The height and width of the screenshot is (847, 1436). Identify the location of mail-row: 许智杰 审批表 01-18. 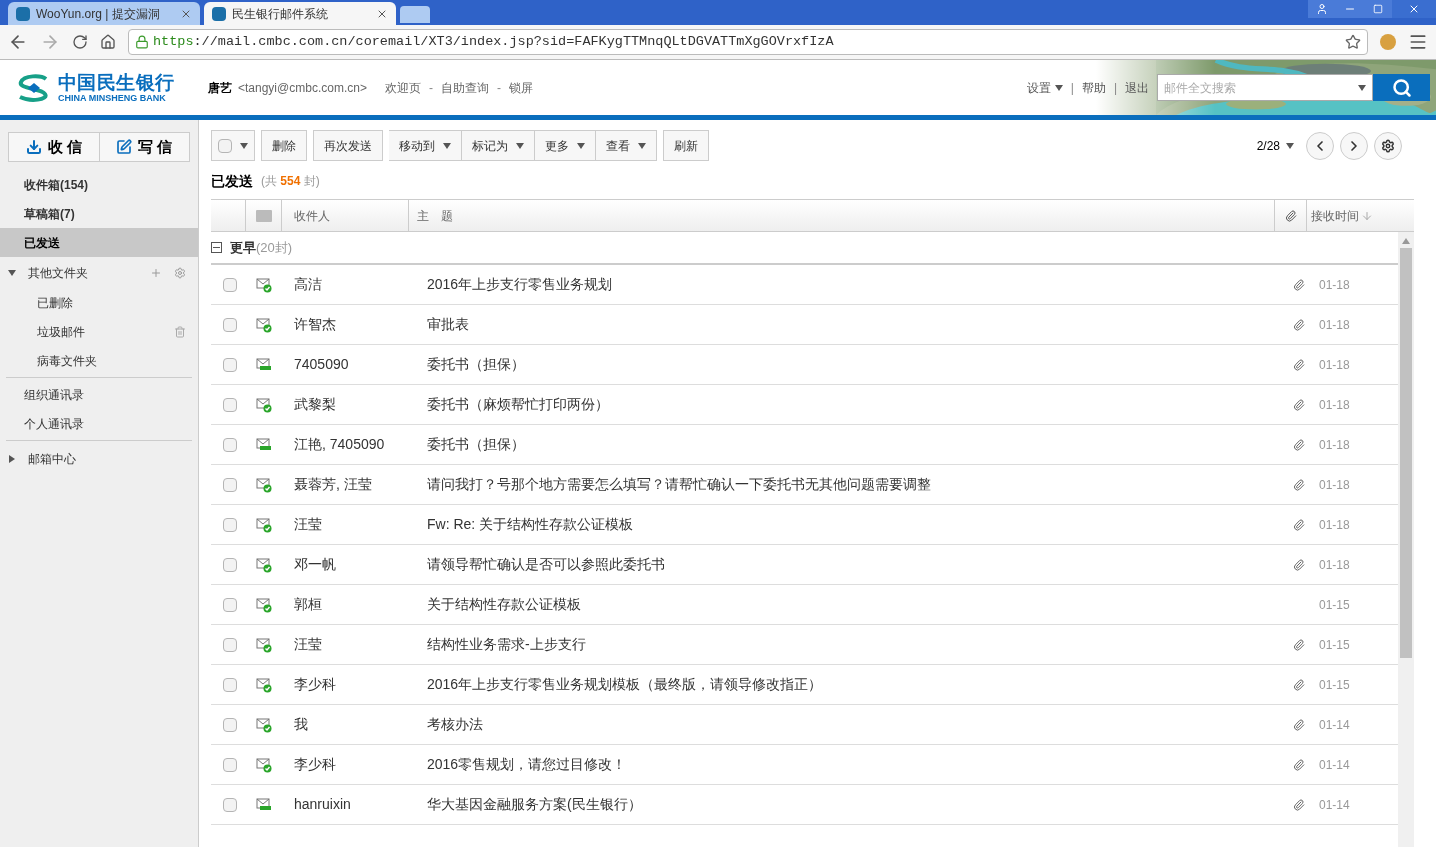
(804, 325).